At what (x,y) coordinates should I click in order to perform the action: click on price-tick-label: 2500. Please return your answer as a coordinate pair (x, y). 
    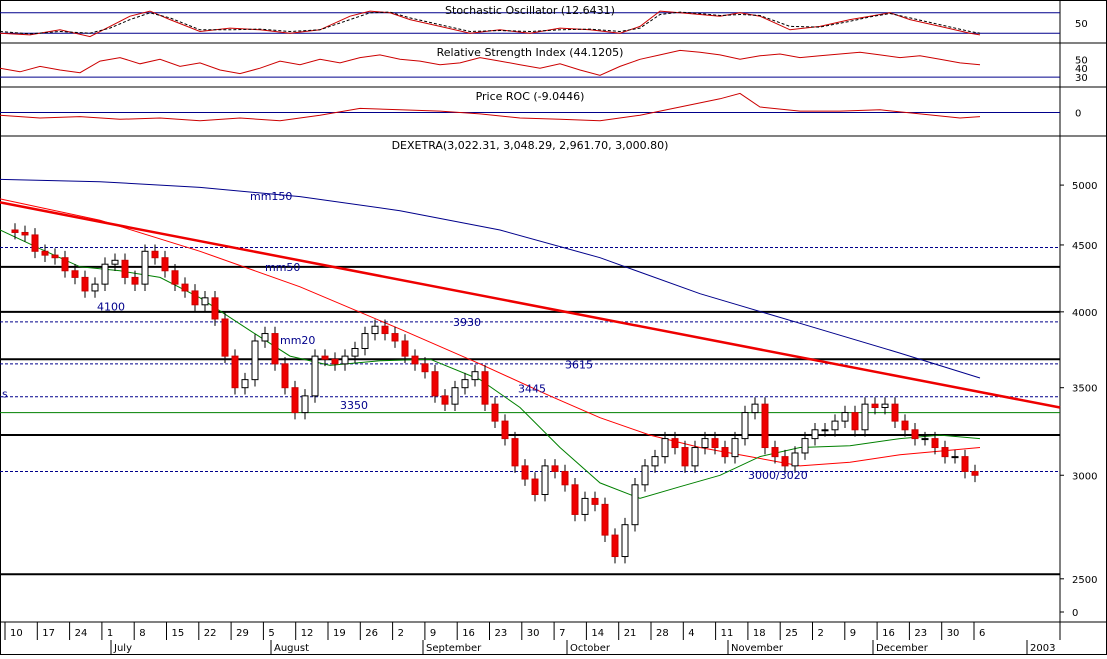
    Looking at the image, I should click on (1084, 580).